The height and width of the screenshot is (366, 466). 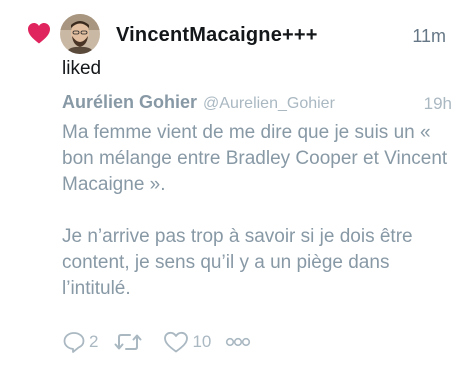 What do you see at coordinates (80, 34) in the screenshot?
I see `avatar` at bounding box center [80, 34].